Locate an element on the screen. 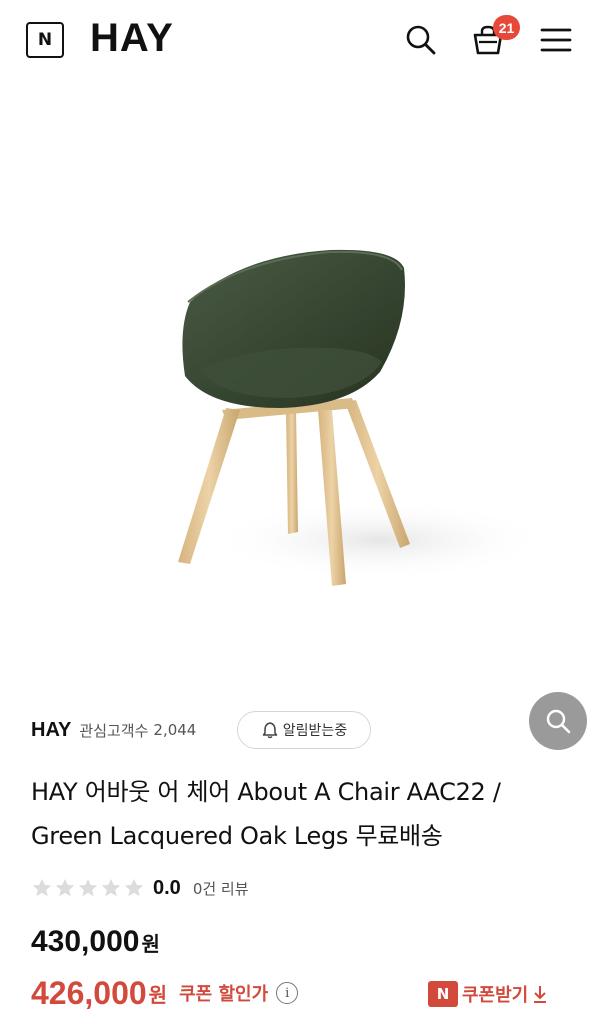  fan-count-label: 관심고객수 is located at coordinates (114, 730).